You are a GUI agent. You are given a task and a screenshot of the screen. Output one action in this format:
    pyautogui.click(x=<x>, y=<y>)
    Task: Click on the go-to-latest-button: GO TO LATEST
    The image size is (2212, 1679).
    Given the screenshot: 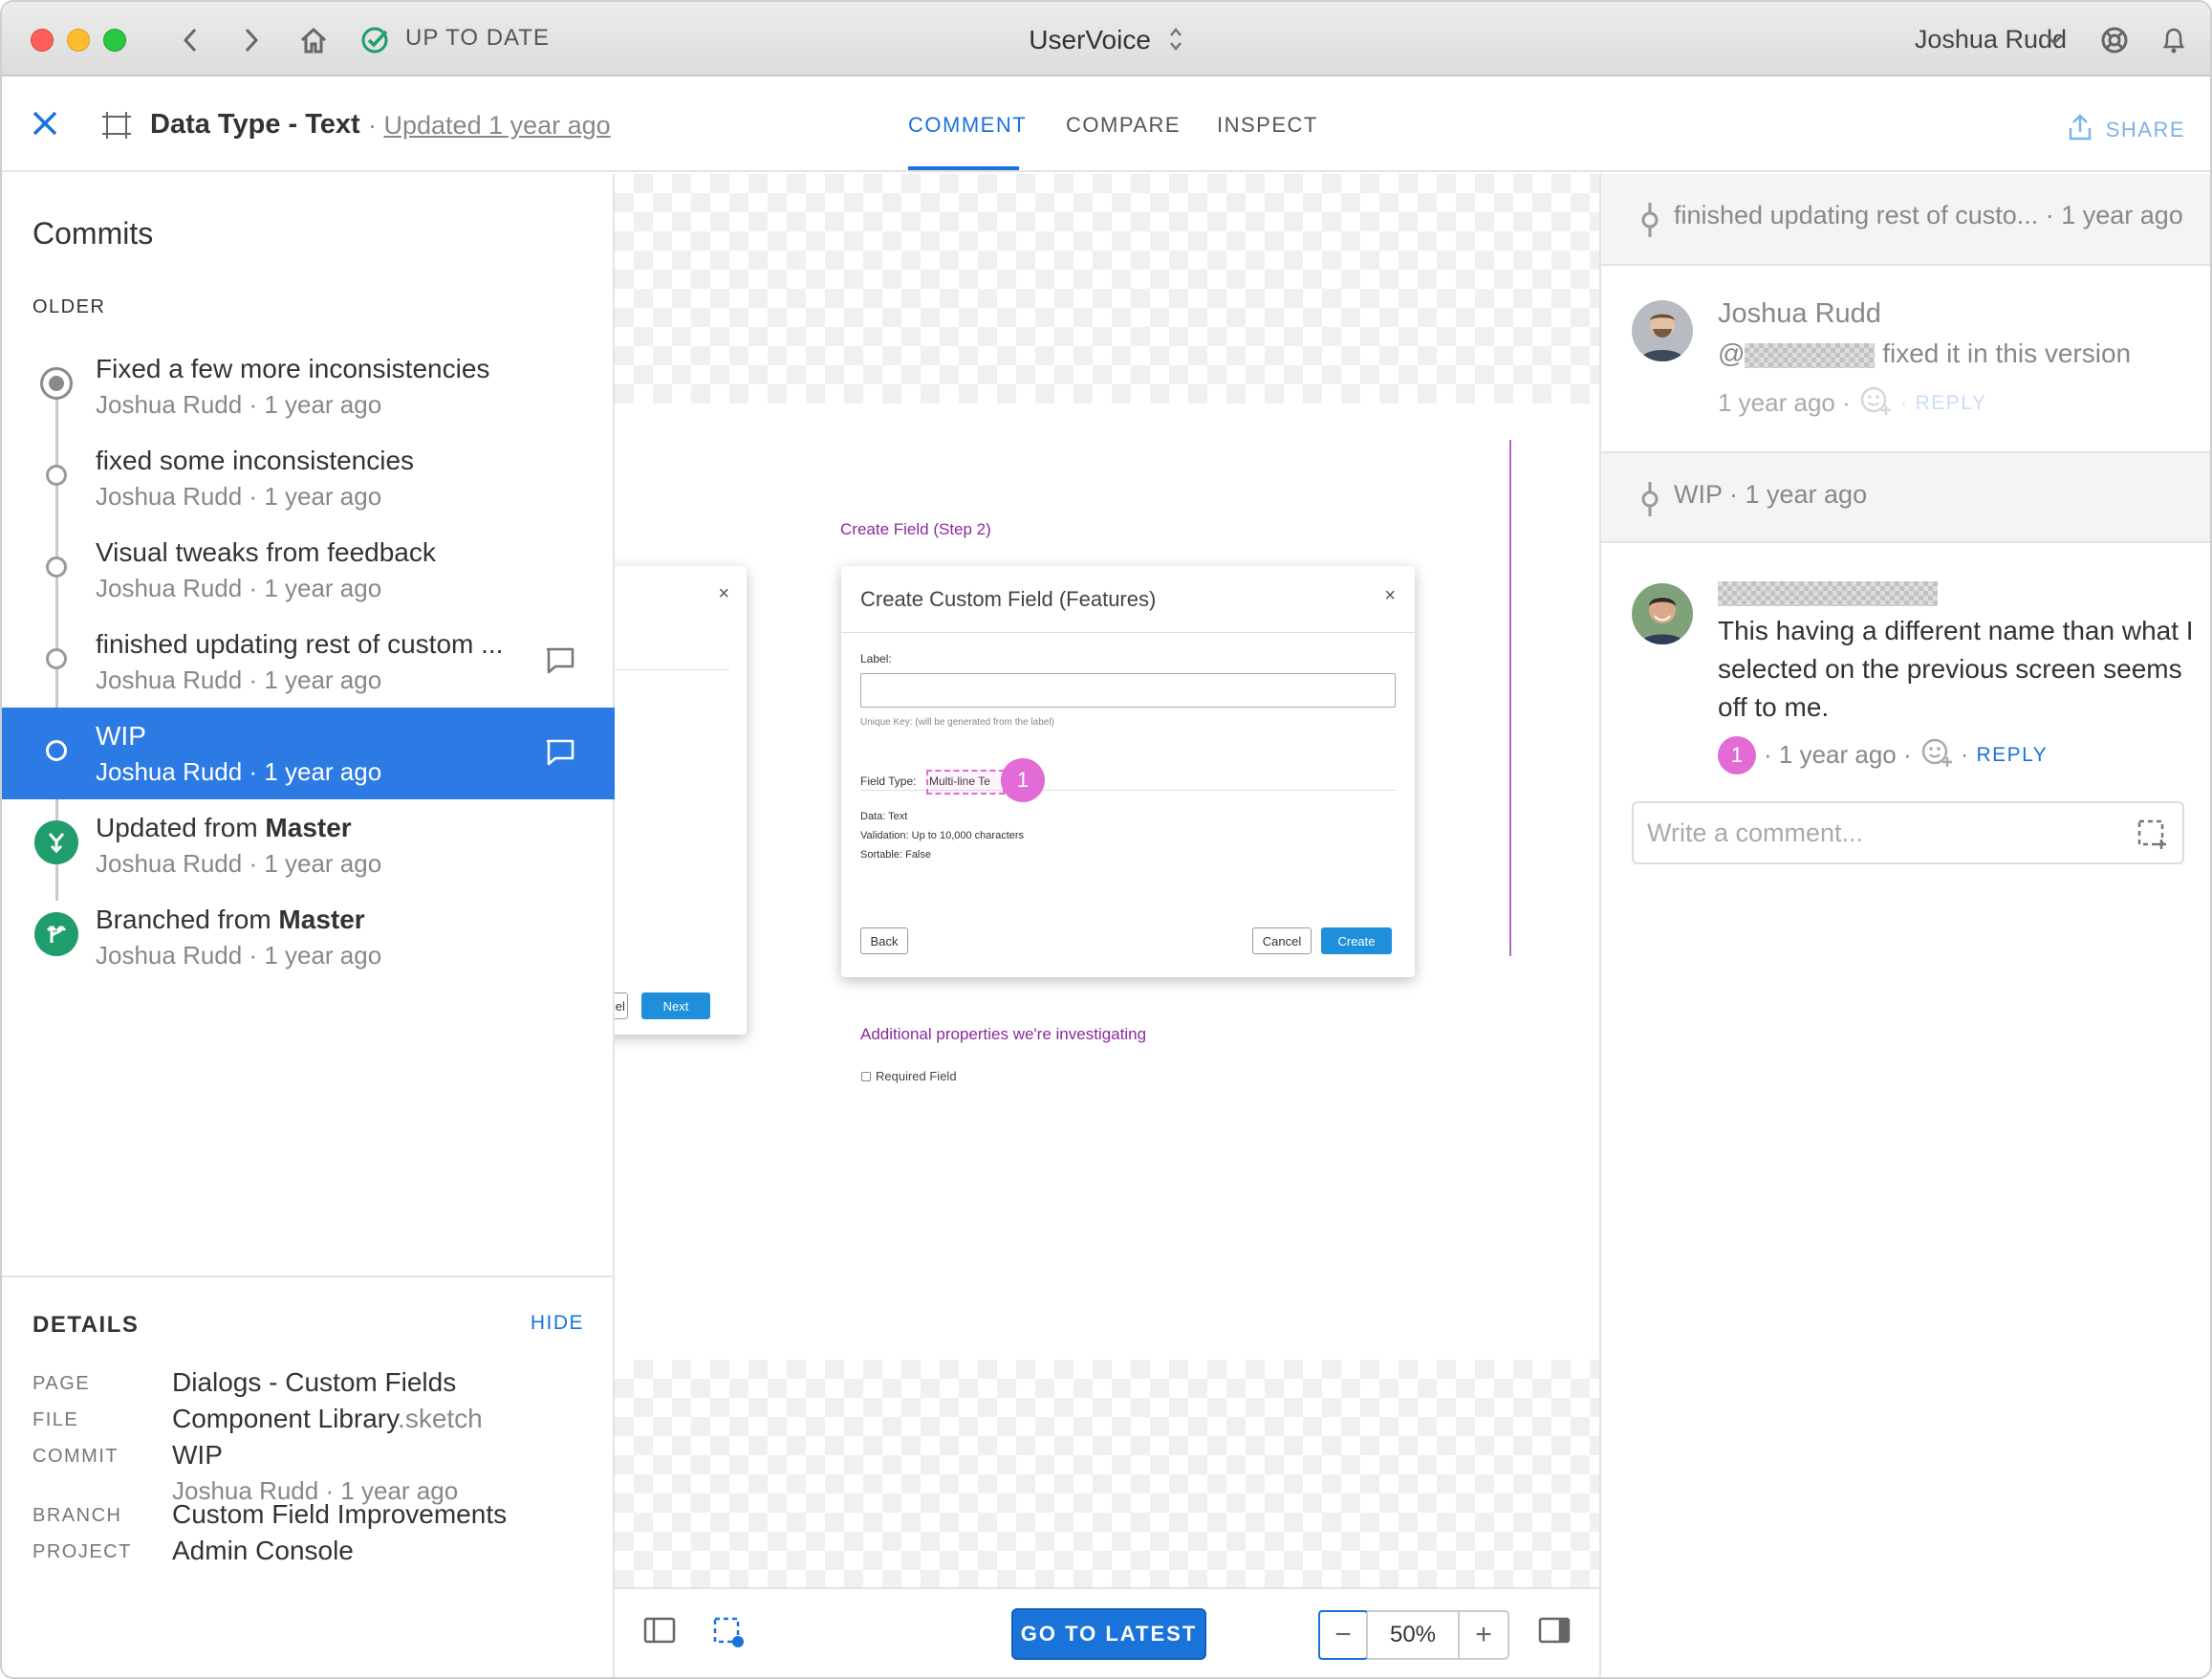 What is the action you would take?
    pyautogui.click(x=1108, y=1634)
    